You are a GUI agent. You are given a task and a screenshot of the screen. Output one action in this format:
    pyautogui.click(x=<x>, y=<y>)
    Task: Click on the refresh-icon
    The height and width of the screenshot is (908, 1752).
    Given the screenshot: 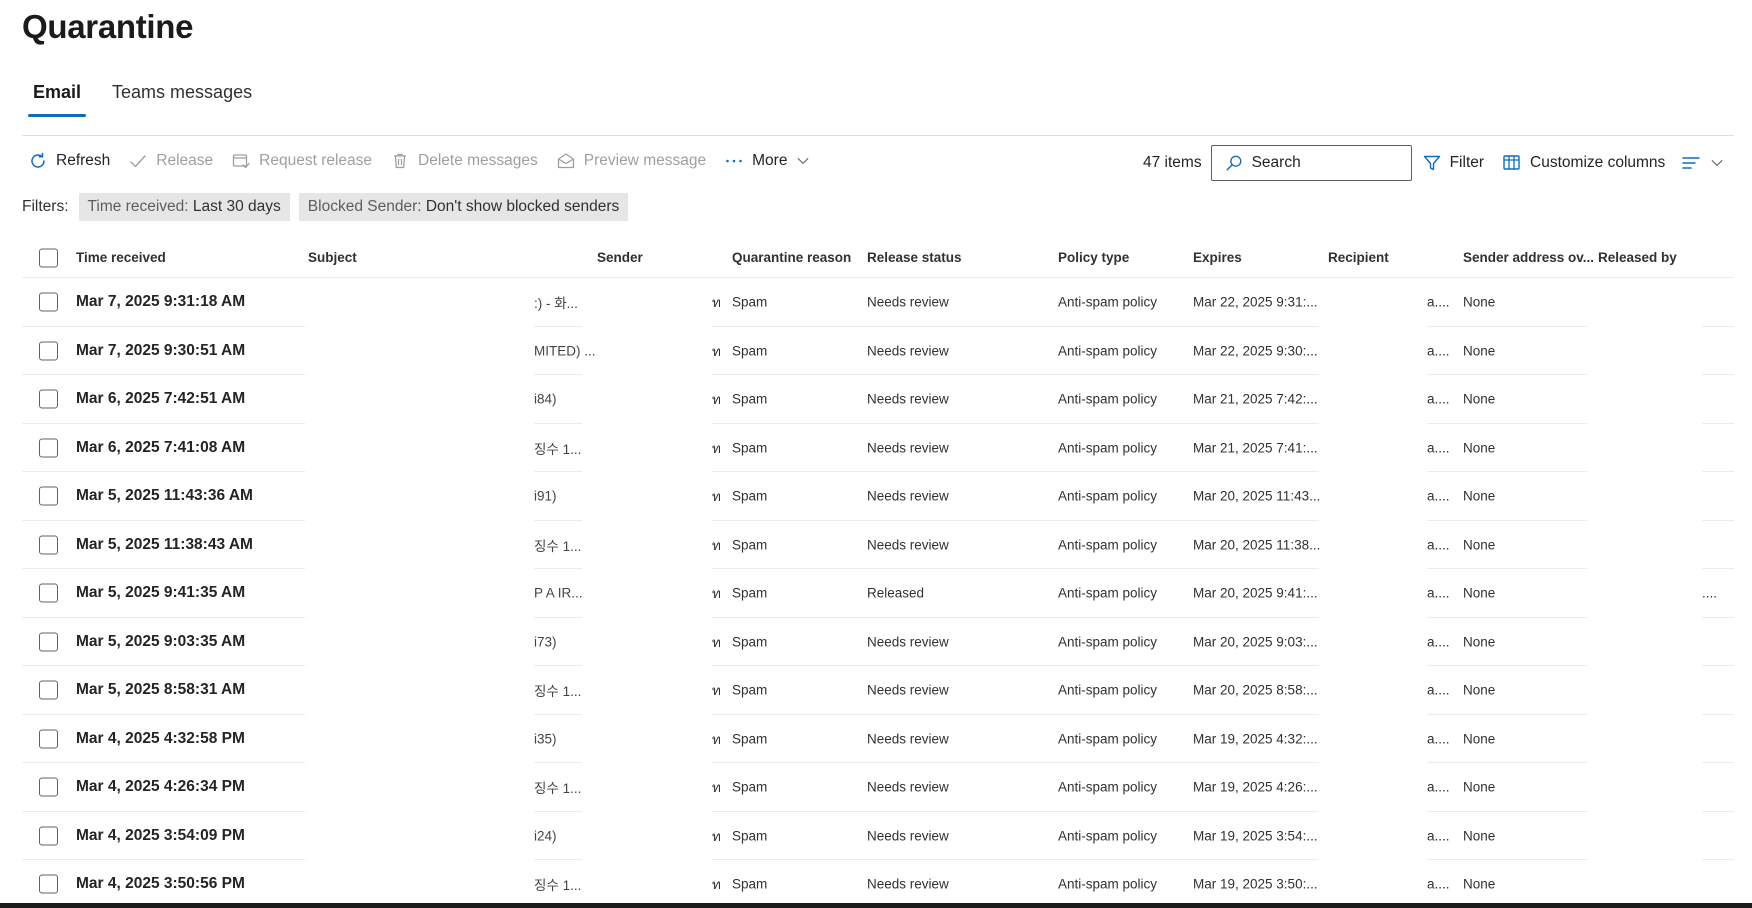 What is the action you would take?
    pyautogui.click(x=38, y=160)
    